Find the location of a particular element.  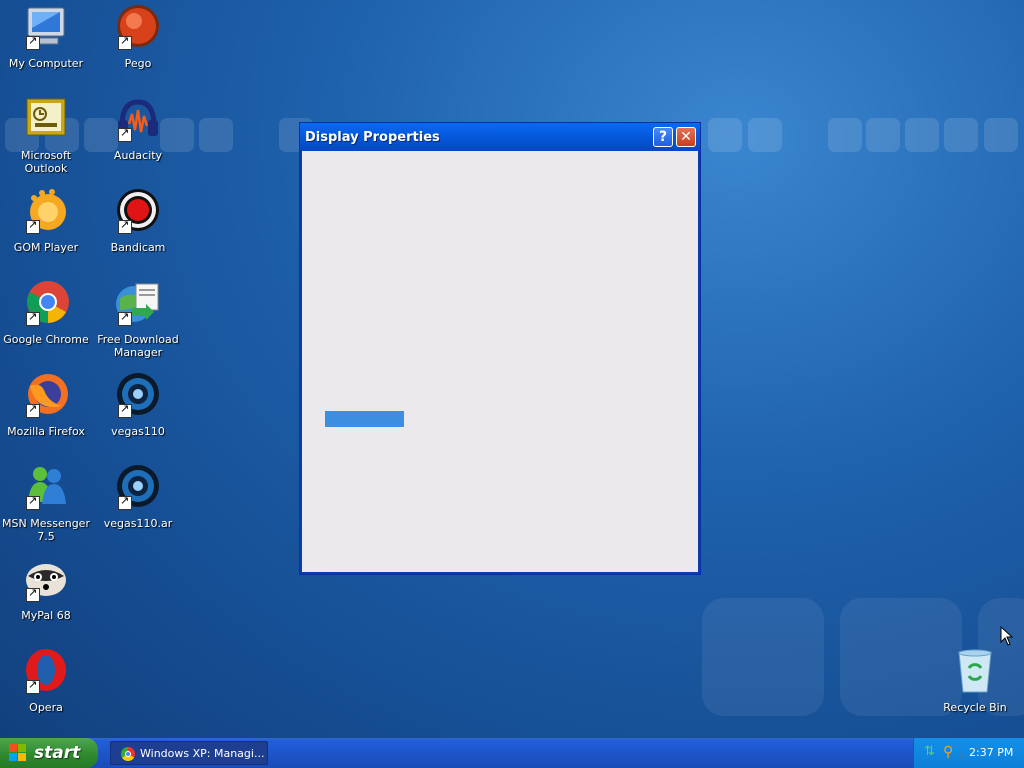

desktop-icon-bandicam: Bandicam is located at coordinates (138, 221).